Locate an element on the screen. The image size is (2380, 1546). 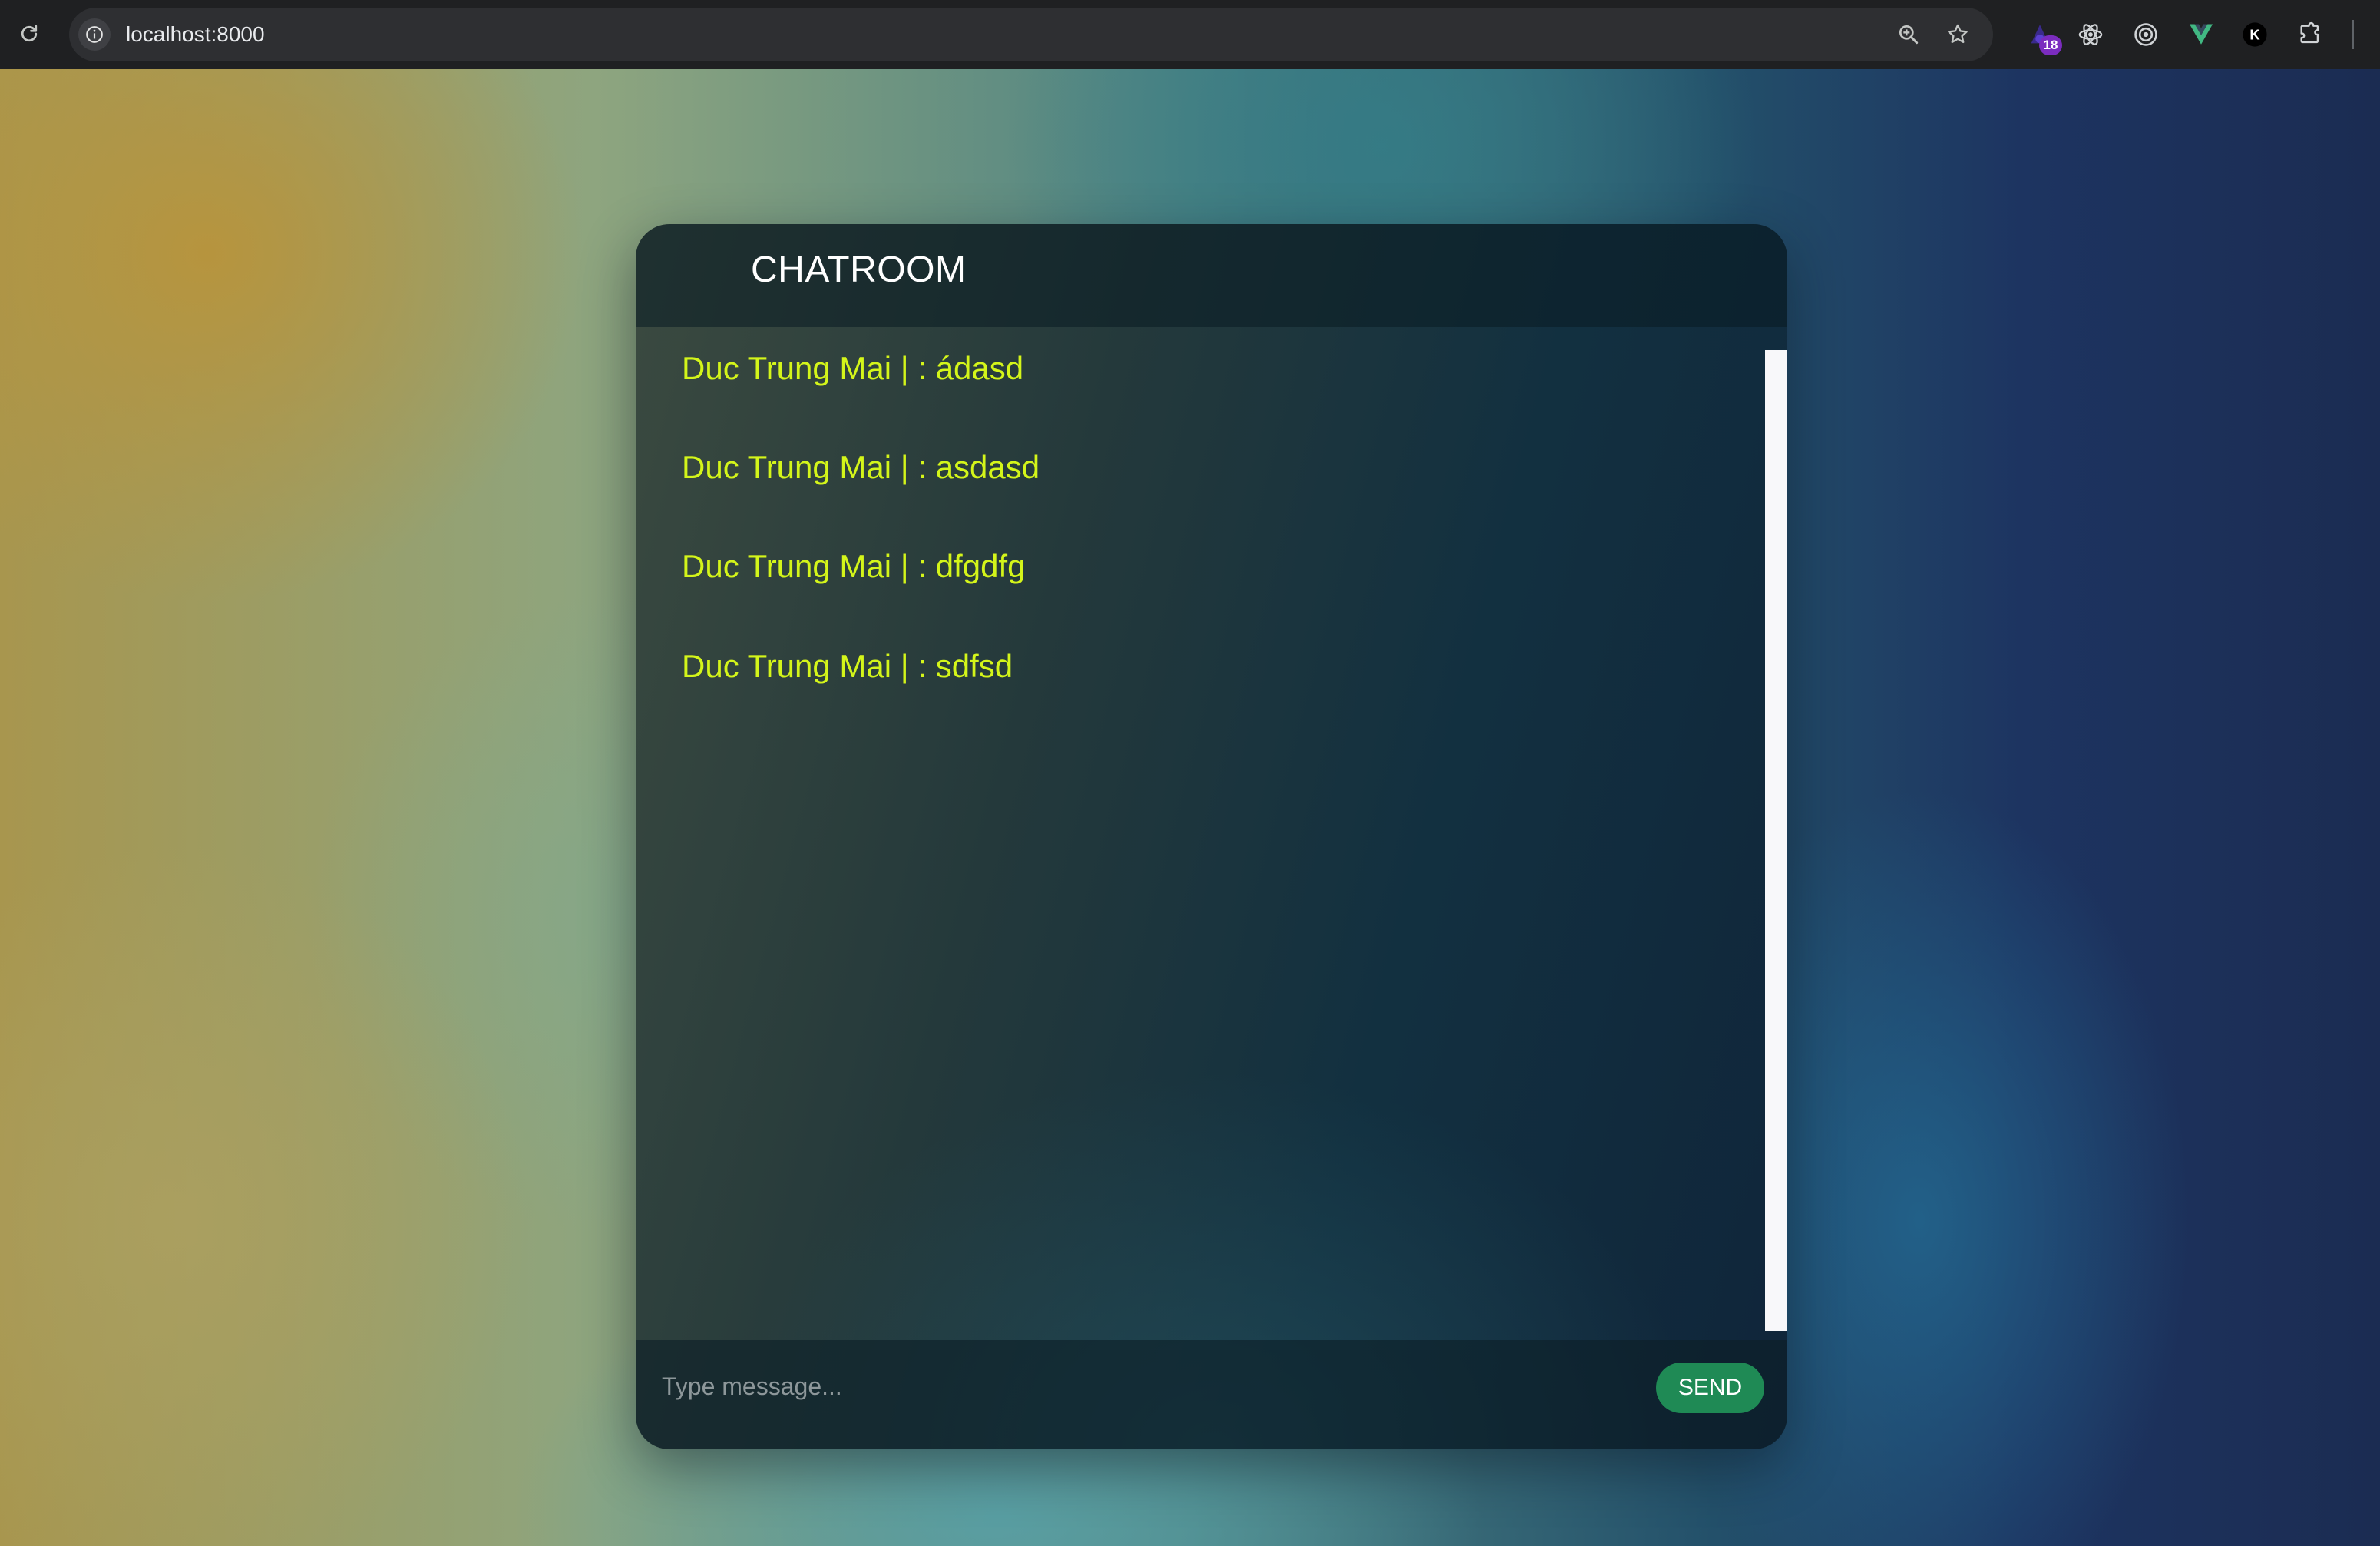
message-item: Duc Trung Mai | : ádasd is located at coordinates (853, 368).